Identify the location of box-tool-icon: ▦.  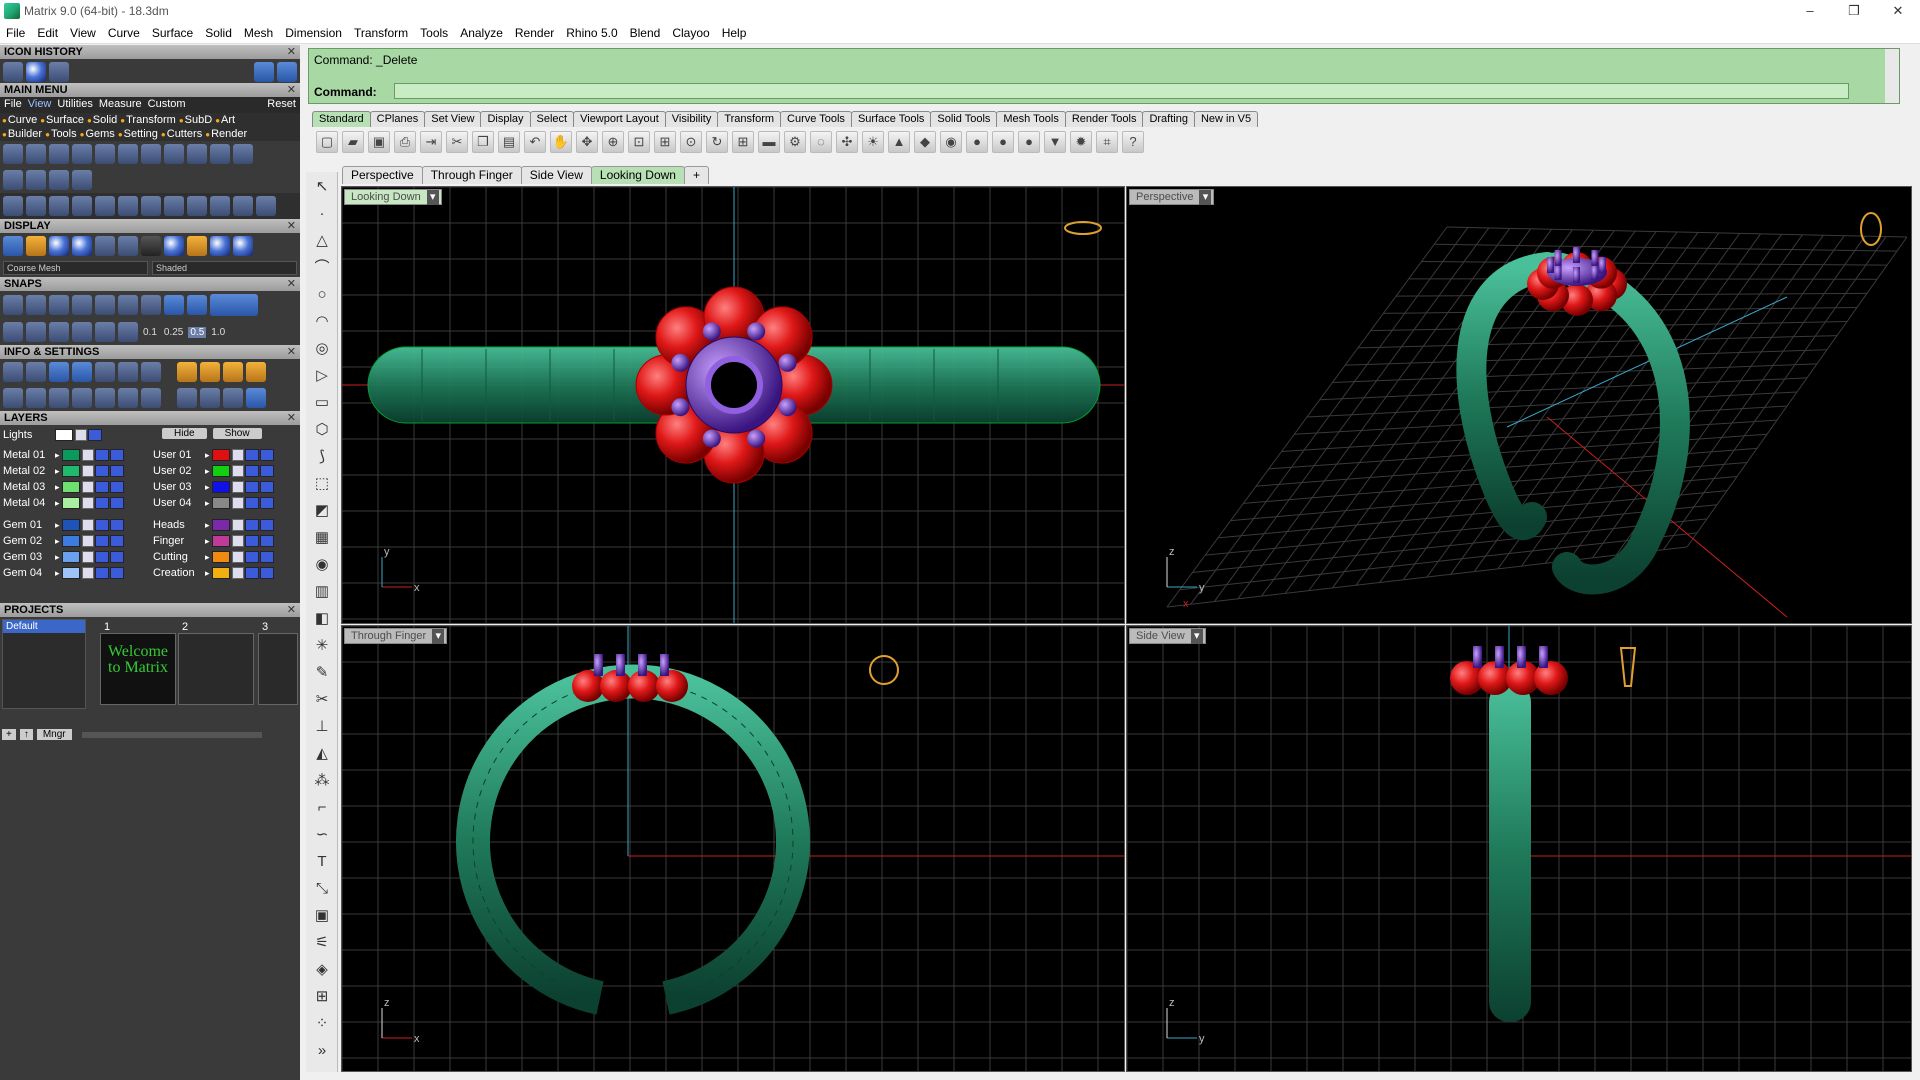
(322, 538).